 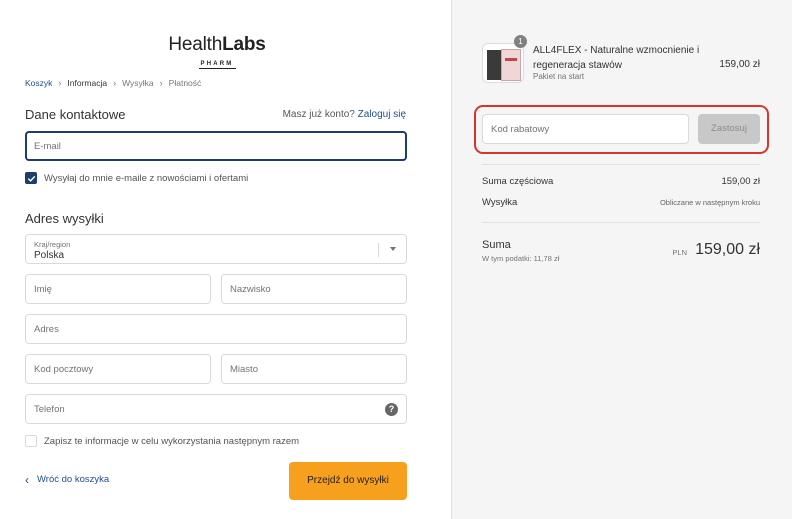 I want to click on back-to-cart-label: Wróć do koszyka, so click(x=73, y=479).